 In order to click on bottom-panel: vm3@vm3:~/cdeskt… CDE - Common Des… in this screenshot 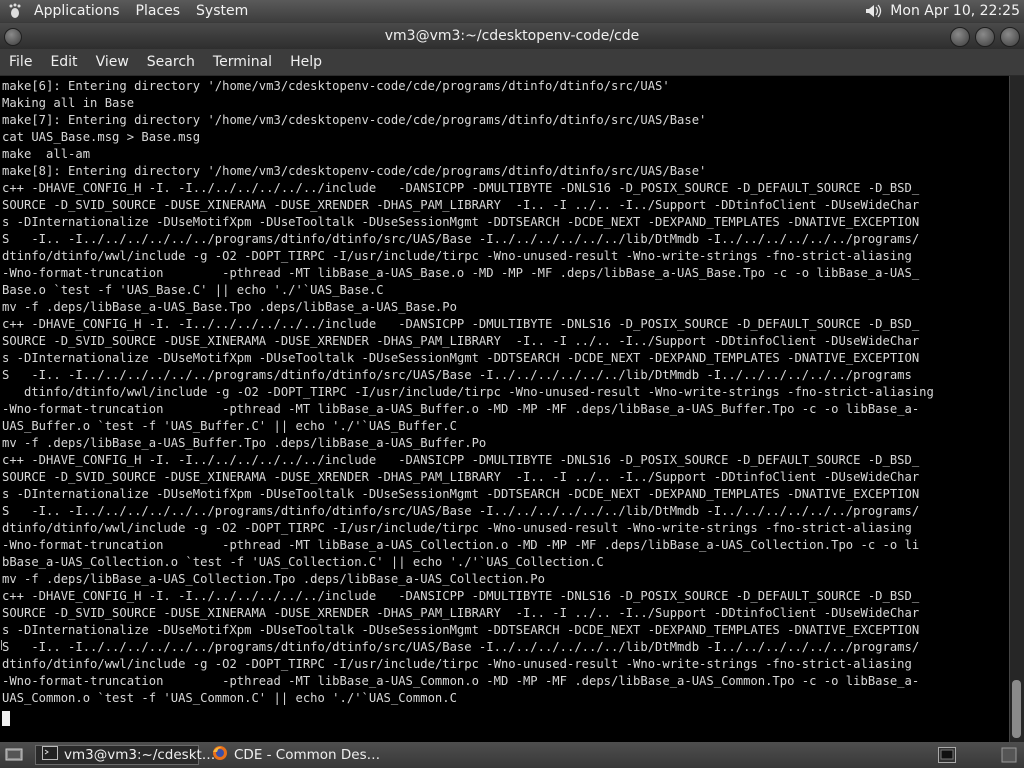, I will do `click(512, 755)`.